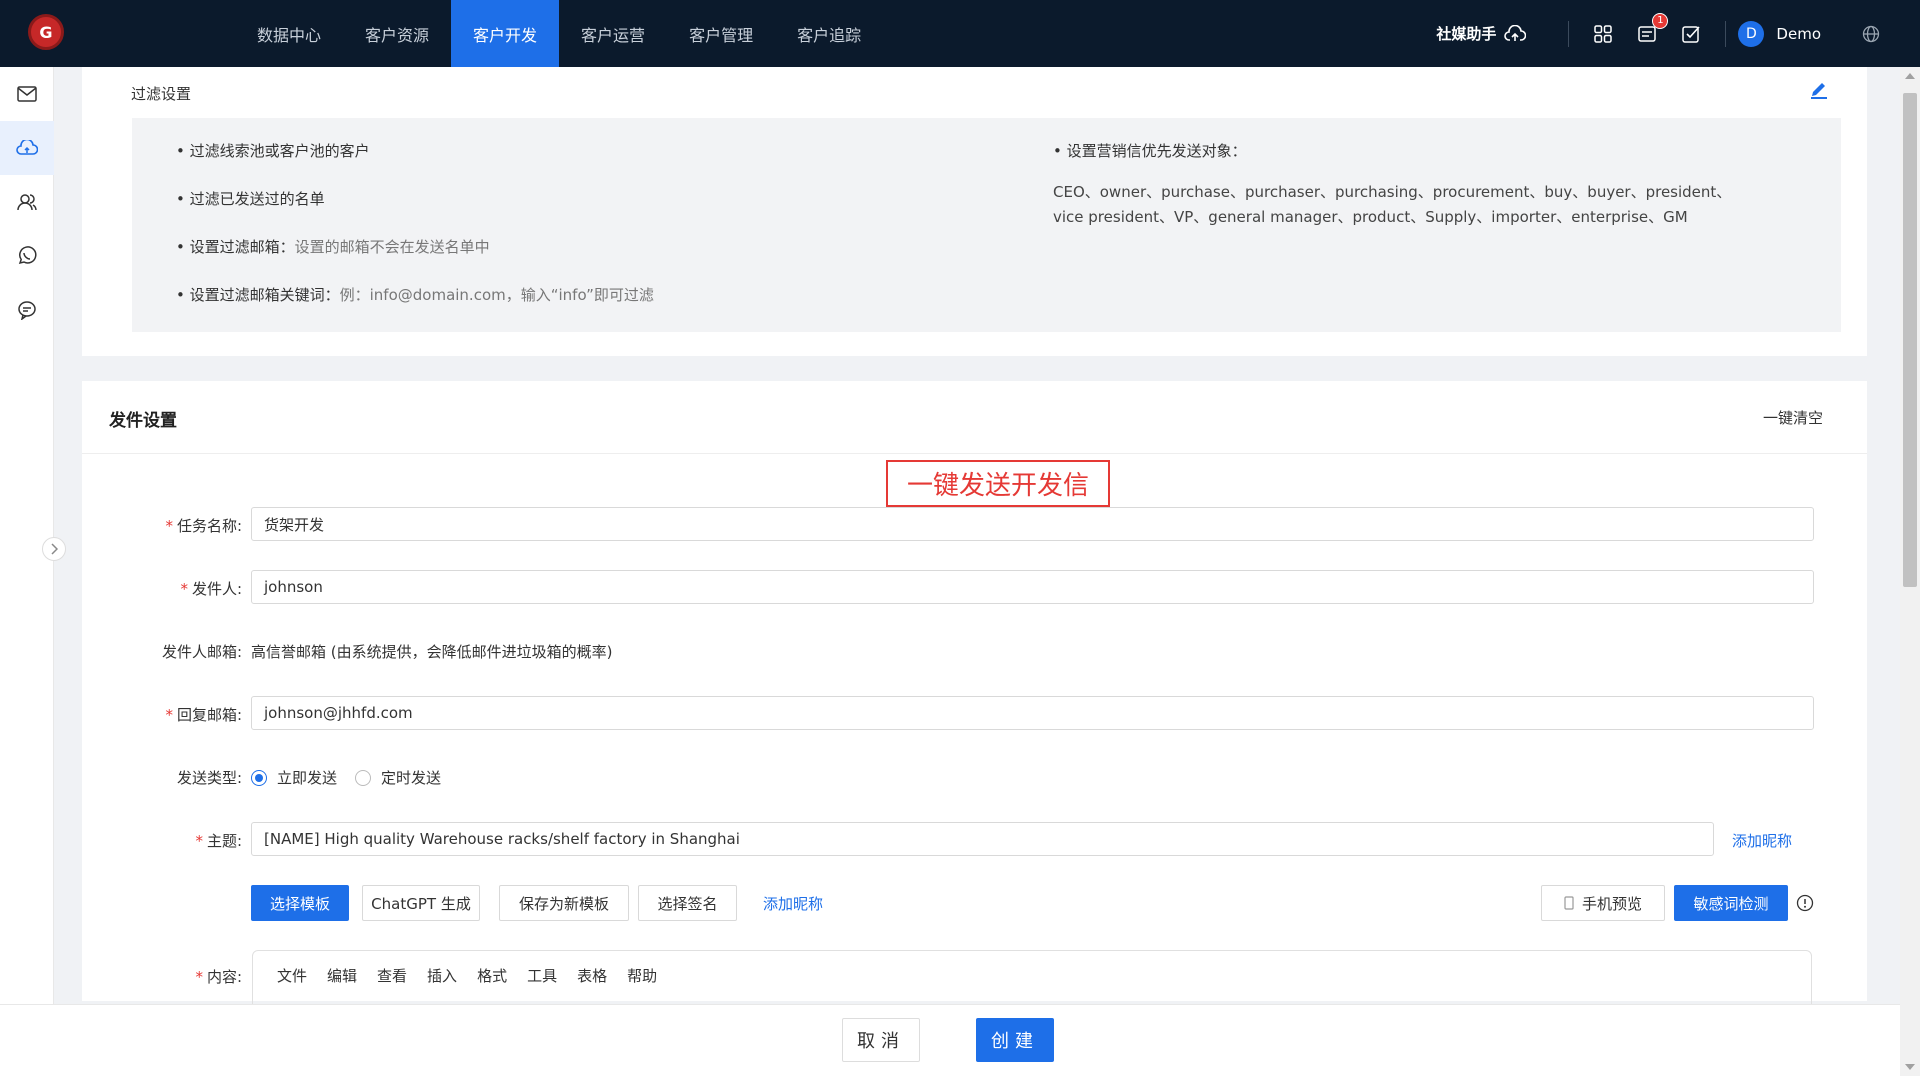  I want to click on sender-email-value: 高信誉邮箱 (由系统提供，会降低邮件进垃圾箱的概率), so click(432, 652).